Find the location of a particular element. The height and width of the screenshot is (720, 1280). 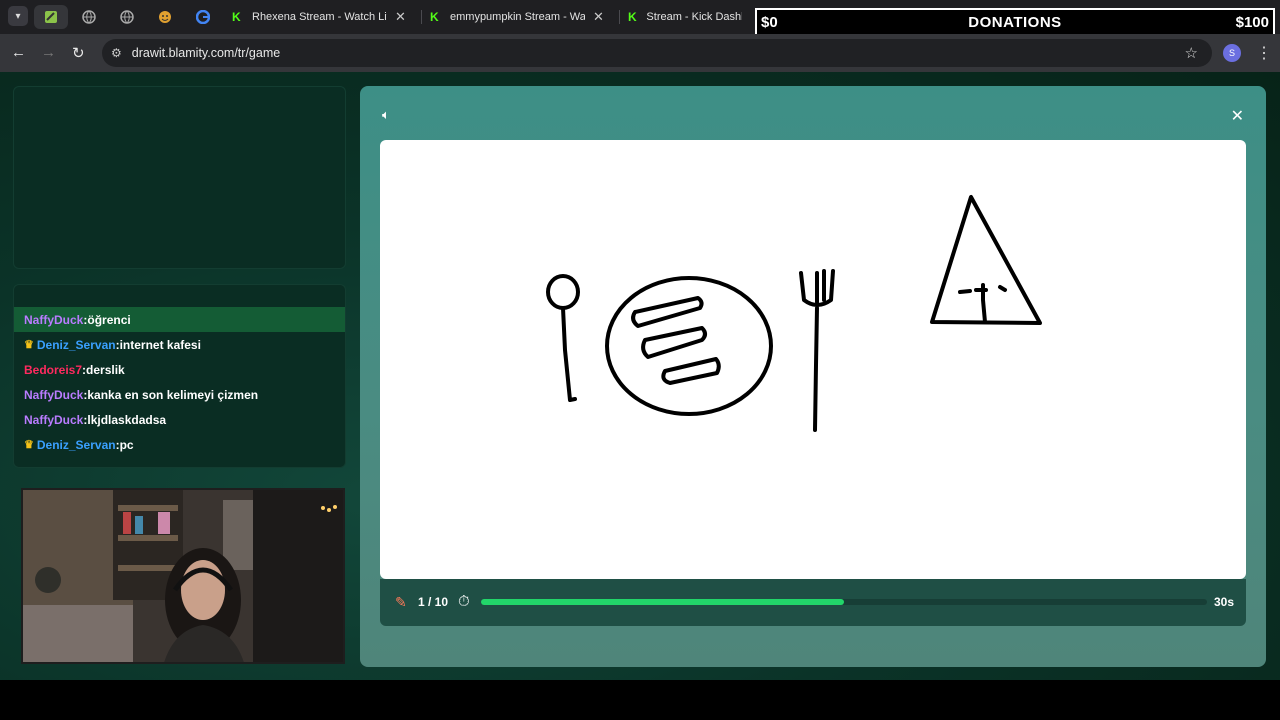

empty-video-panel is located at coordinates (179, 177).